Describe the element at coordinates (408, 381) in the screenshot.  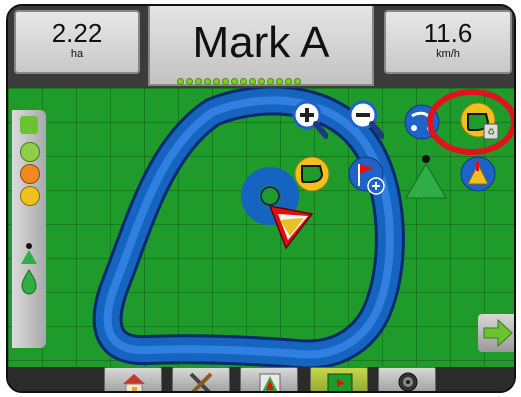
I see `camera-icon` at that location.